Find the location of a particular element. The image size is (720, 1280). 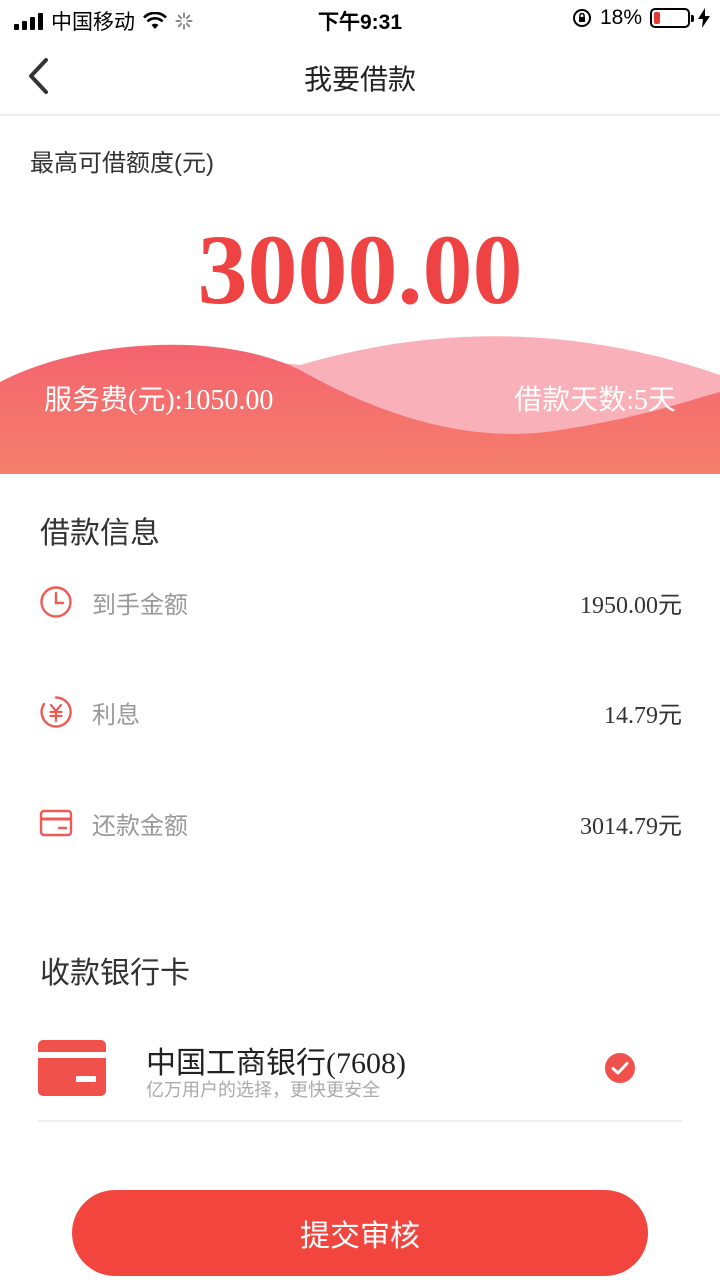

card-icon is located at coordinates (56, 823).